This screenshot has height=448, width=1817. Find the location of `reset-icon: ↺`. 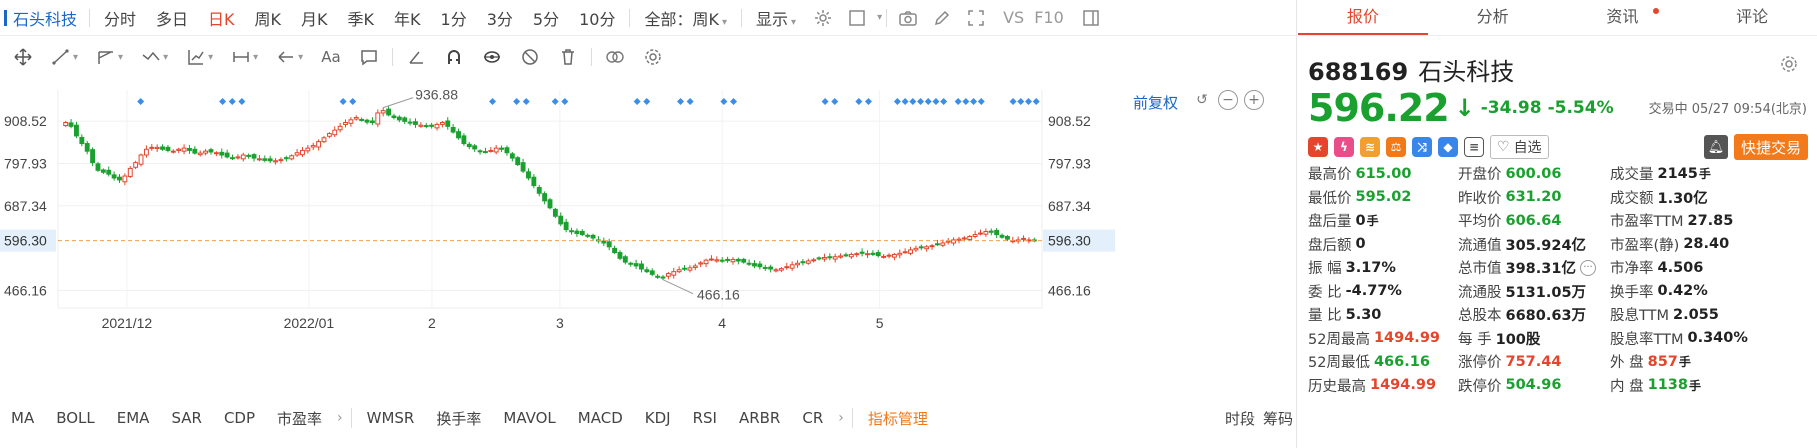

reset-icon: ↺ is located at coordinates (1202, 100).